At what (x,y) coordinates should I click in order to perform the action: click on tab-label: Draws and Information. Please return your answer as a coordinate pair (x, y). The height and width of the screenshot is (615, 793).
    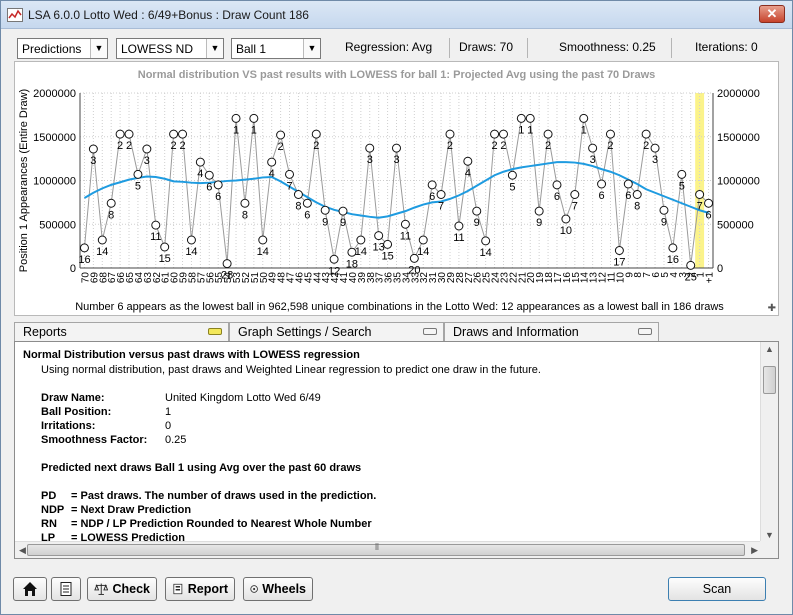
    Looking at the image, I should click on (516, 332).